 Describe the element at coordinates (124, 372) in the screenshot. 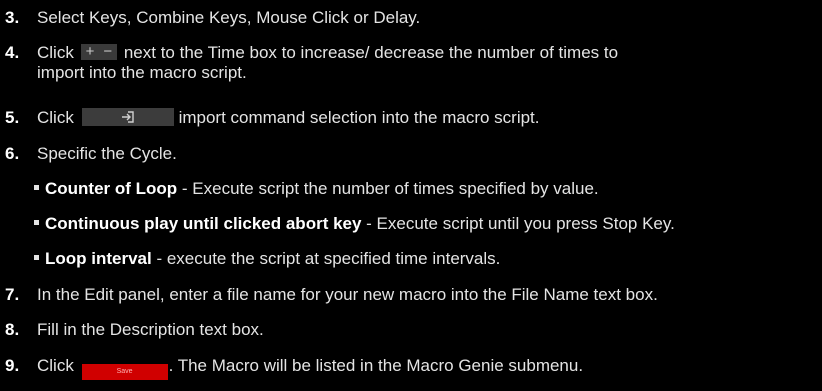

I see `save-button: Save` at that location.